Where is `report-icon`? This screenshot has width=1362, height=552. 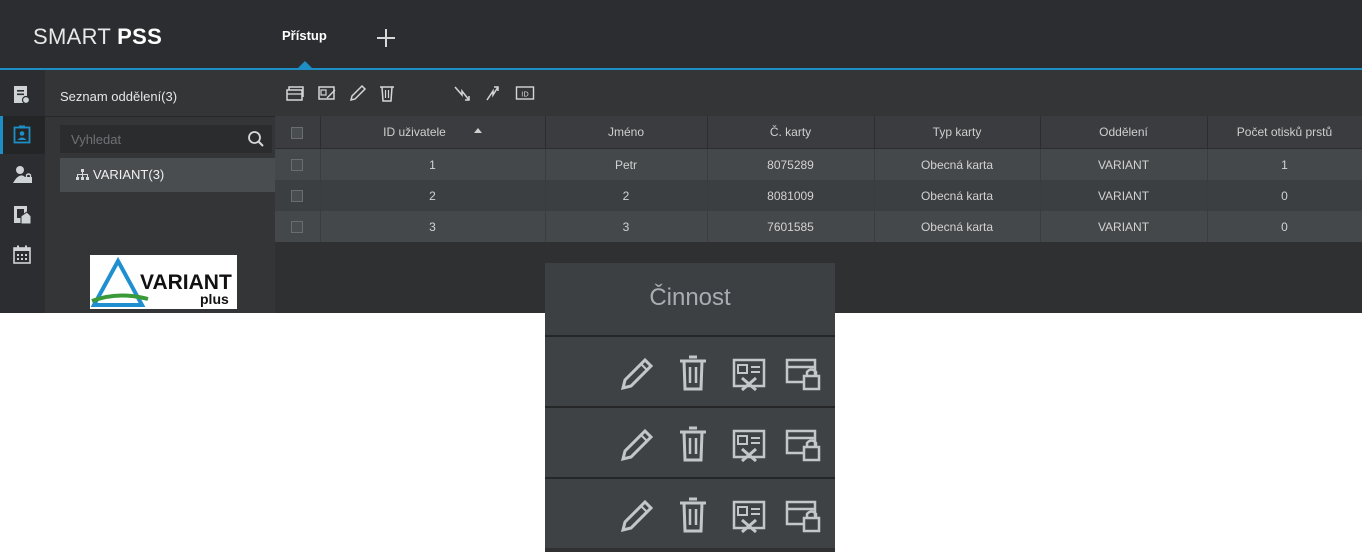 report-icon is located at coordinates (22, 95).